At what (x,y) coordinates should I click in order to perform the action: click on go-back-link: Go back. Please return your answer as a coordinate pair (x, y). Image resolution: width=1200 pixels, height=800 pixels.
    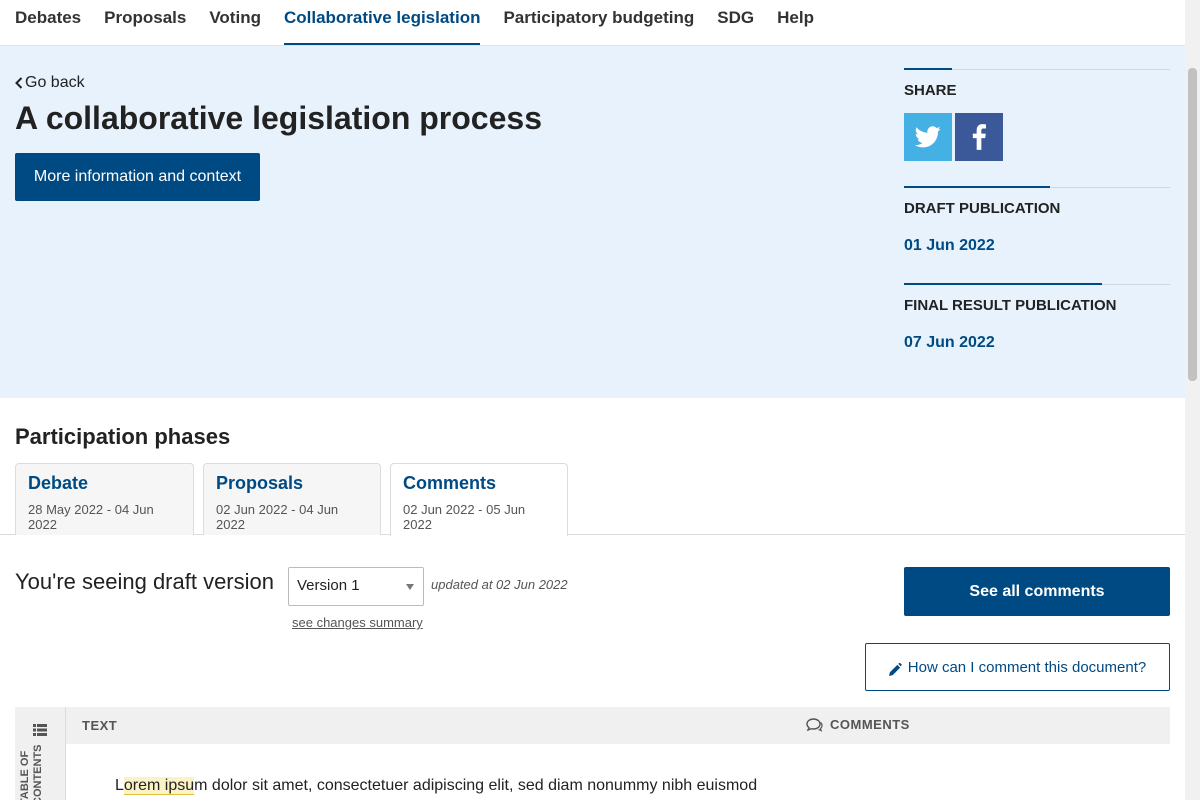
    Looking at the image, I should click on (50, 83).